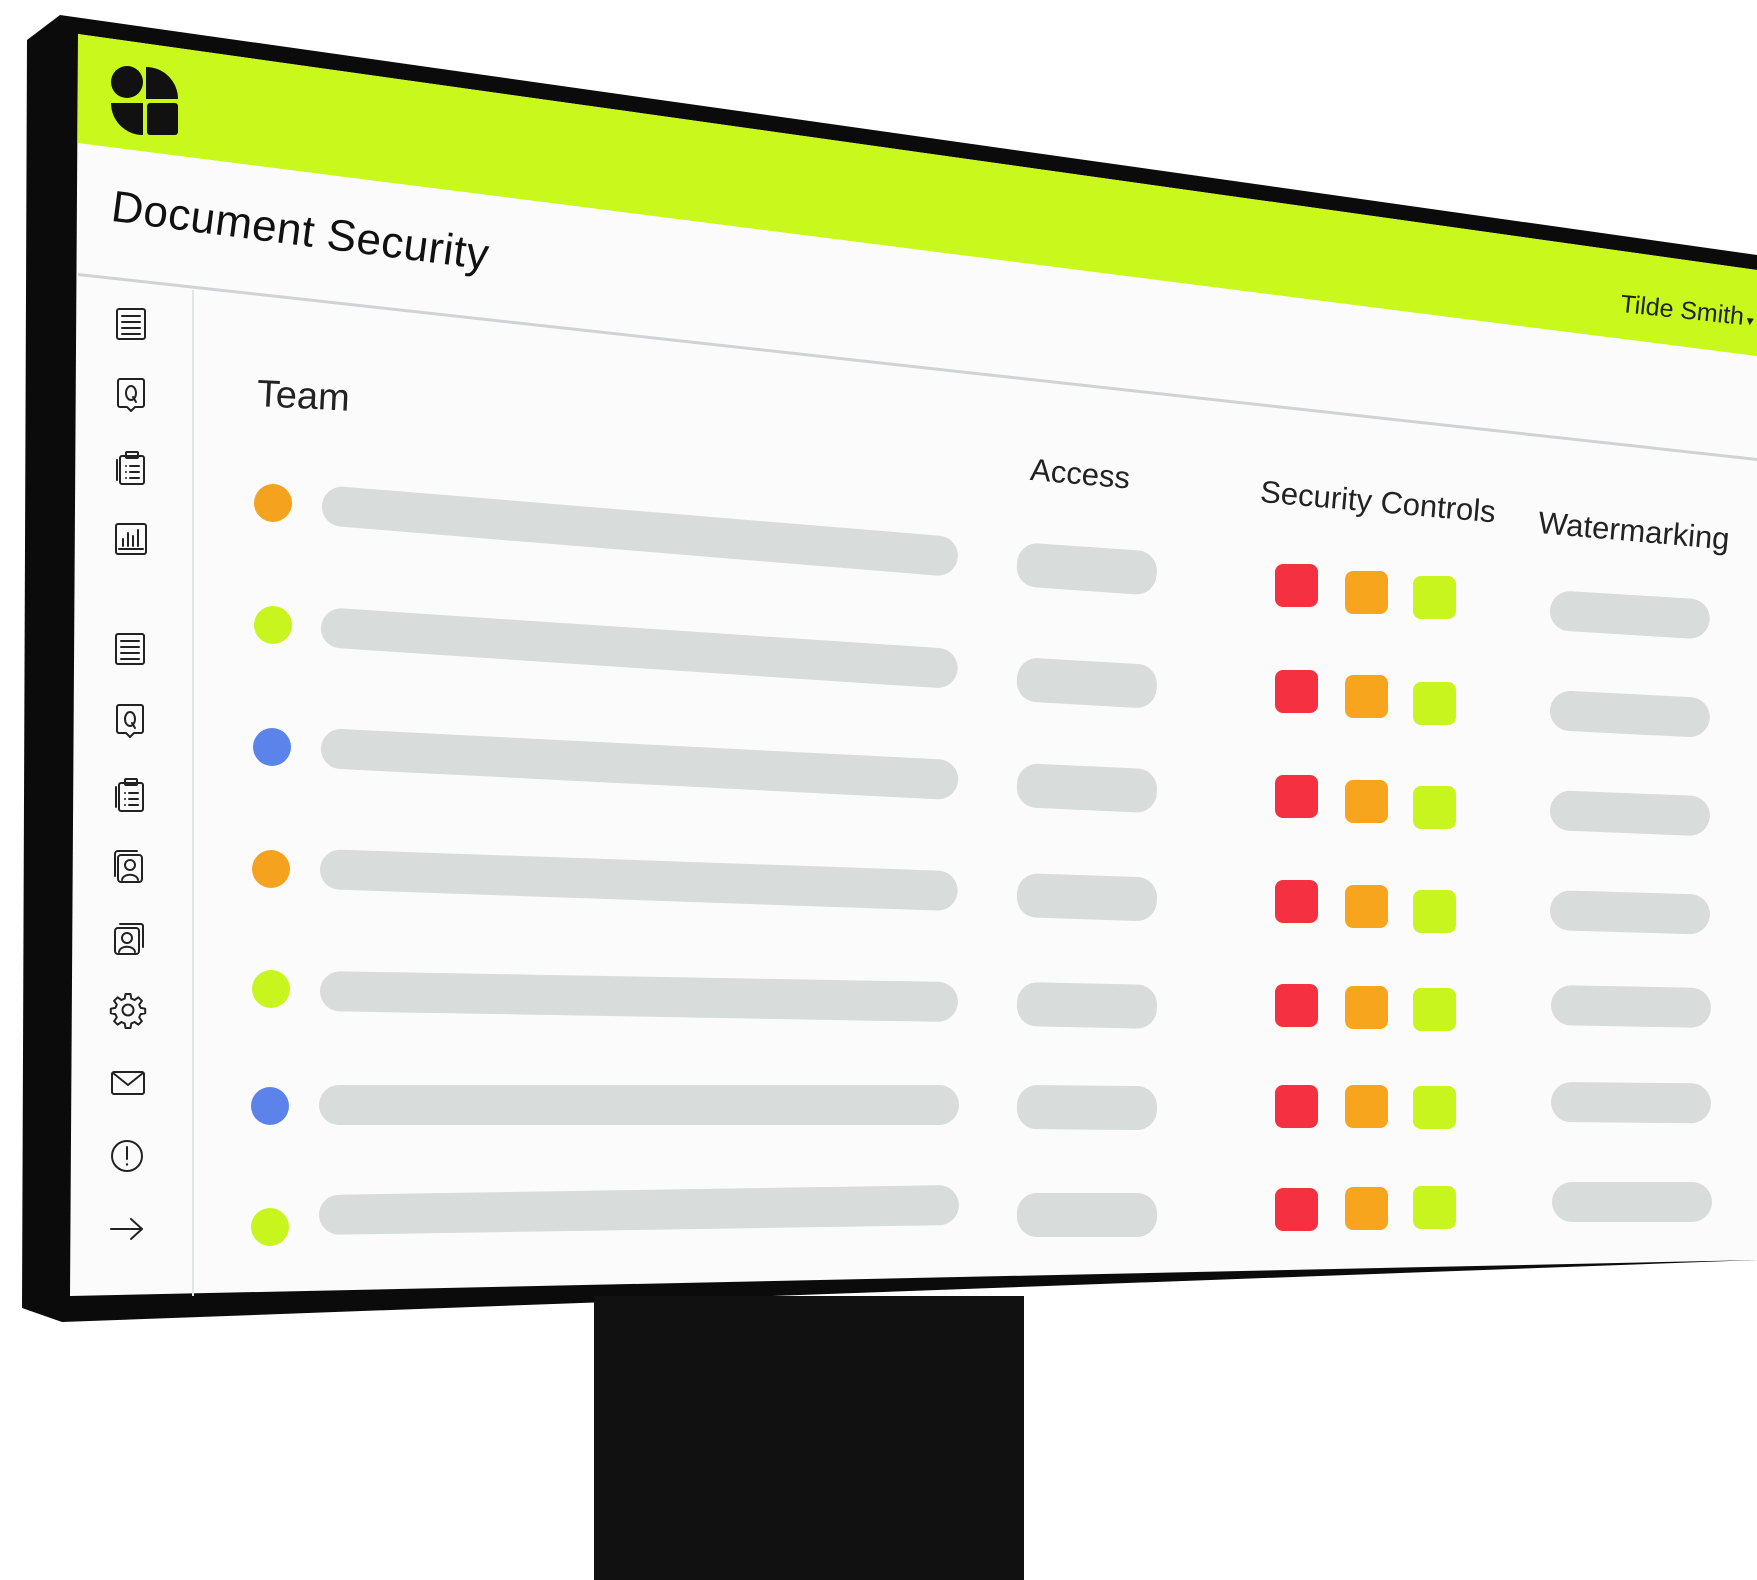  I want to click on bar-chart-icon, so click(131, 539).